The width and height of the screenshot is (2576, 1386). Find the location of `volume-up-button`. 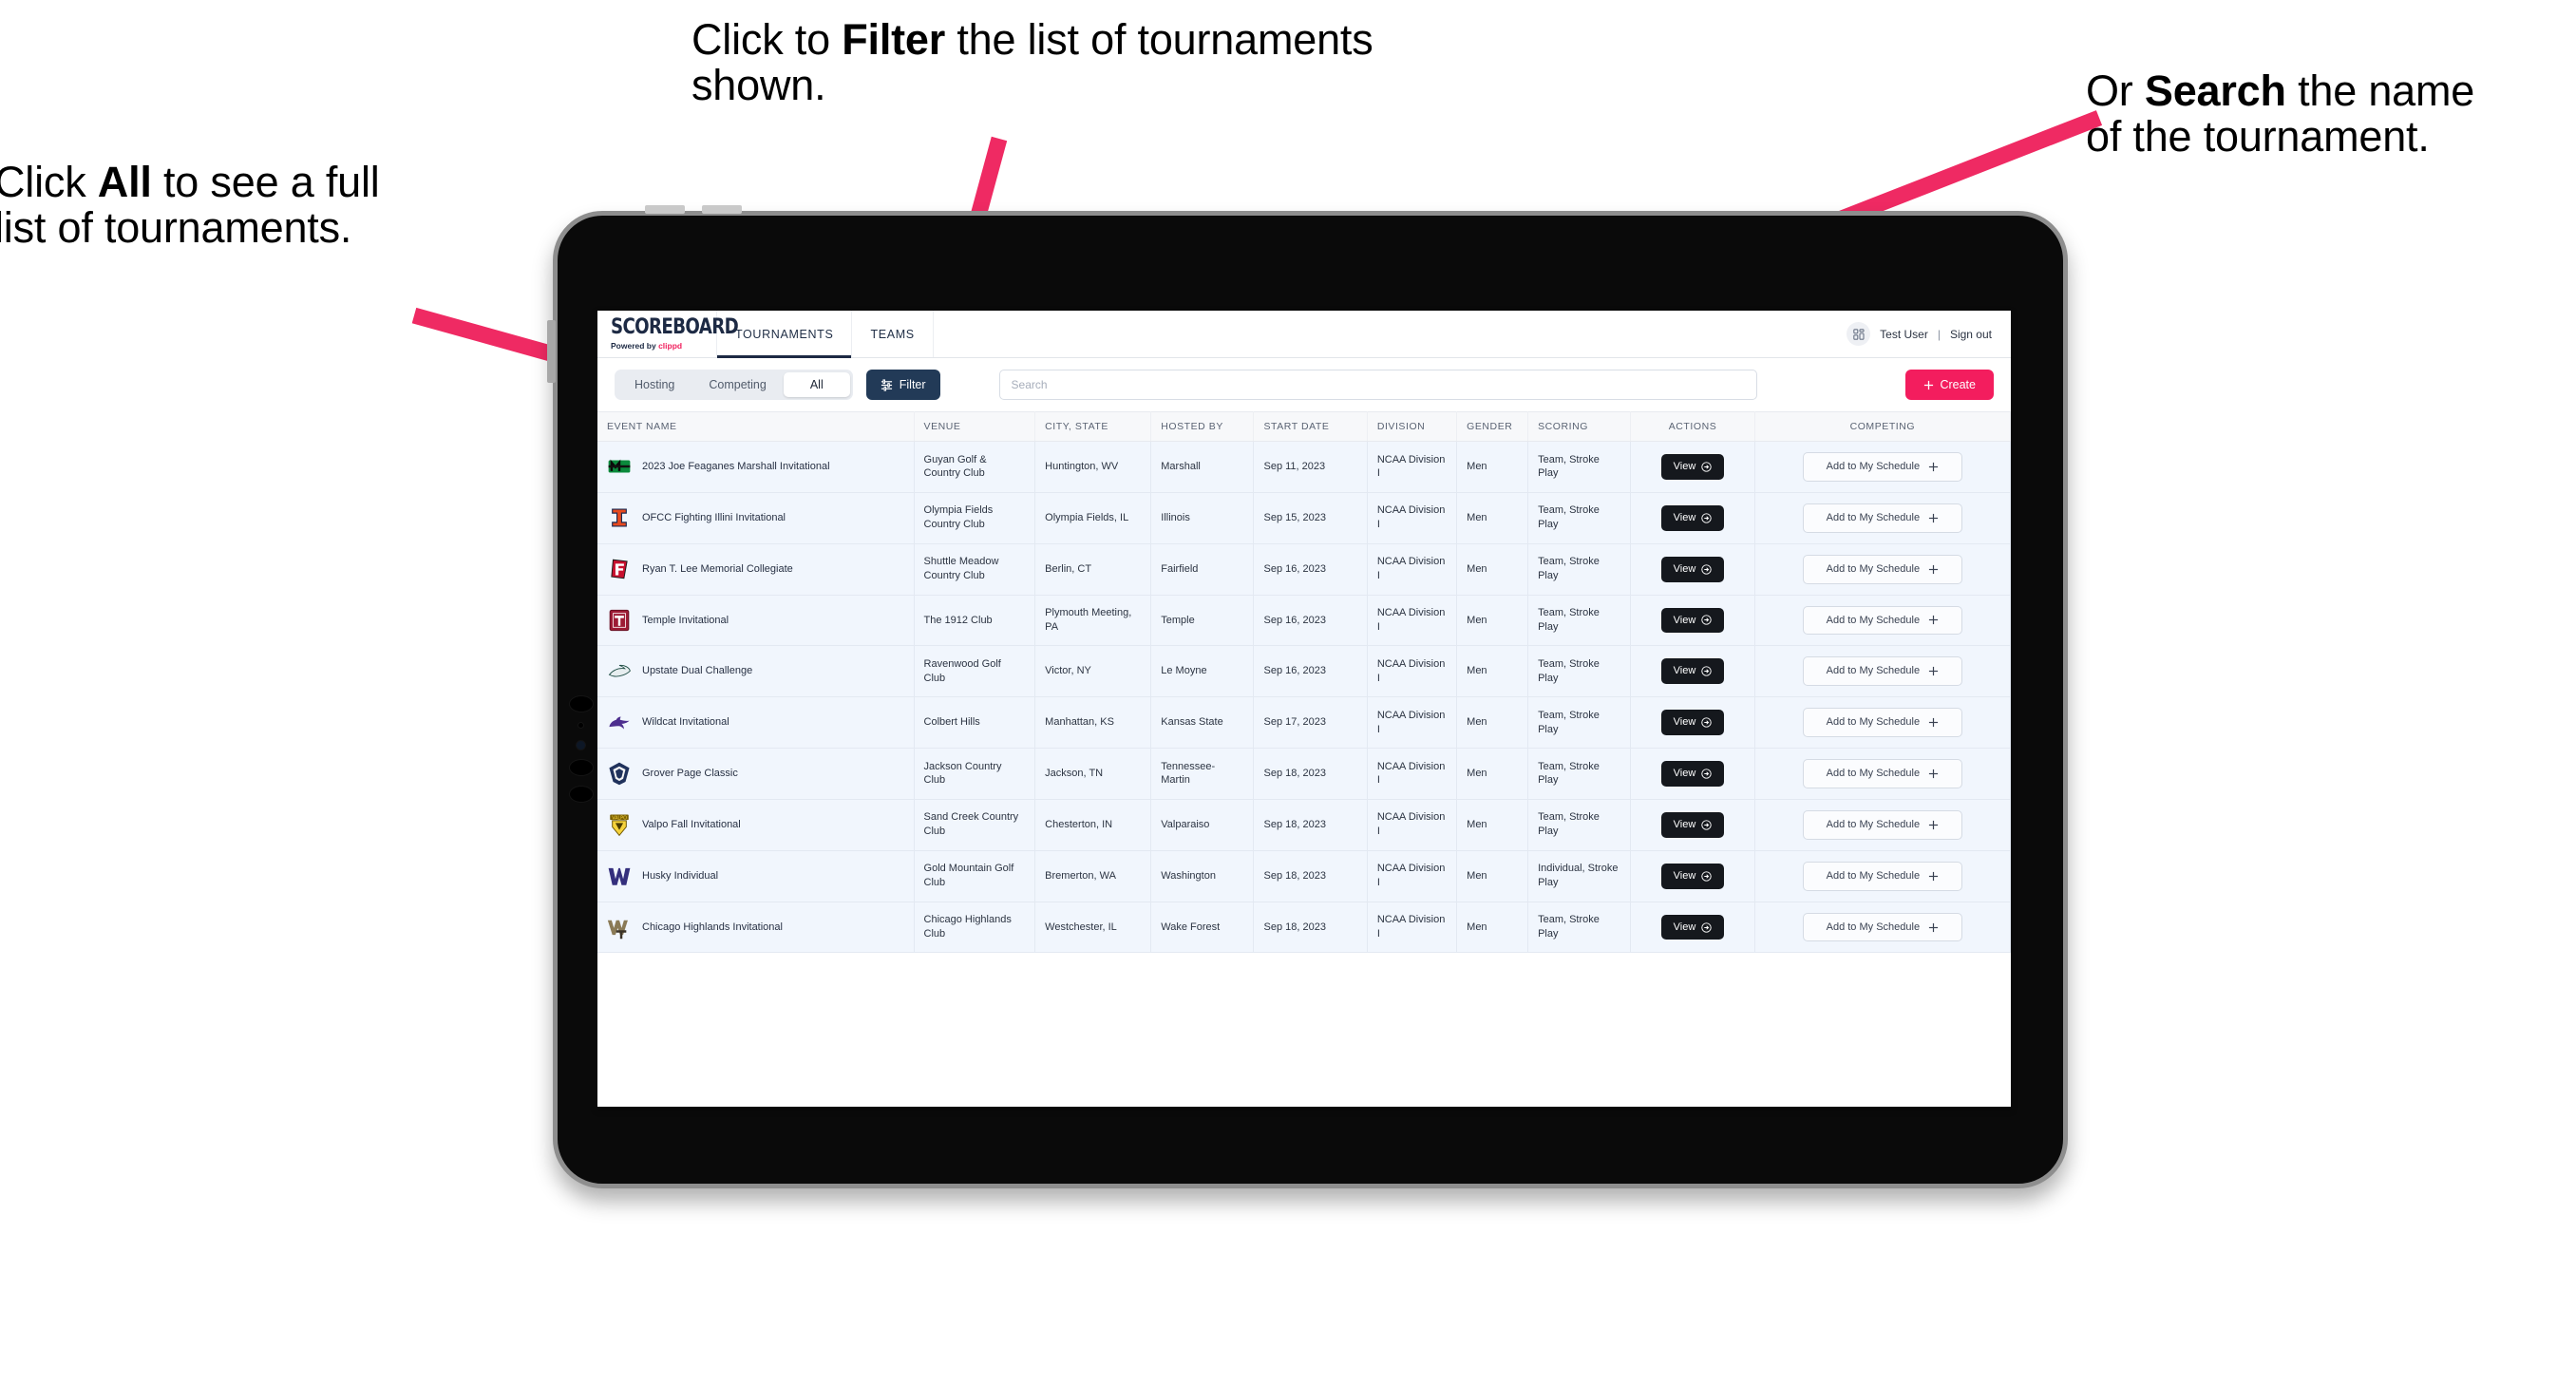

volume-up-button is located at coordinates (665, 209).